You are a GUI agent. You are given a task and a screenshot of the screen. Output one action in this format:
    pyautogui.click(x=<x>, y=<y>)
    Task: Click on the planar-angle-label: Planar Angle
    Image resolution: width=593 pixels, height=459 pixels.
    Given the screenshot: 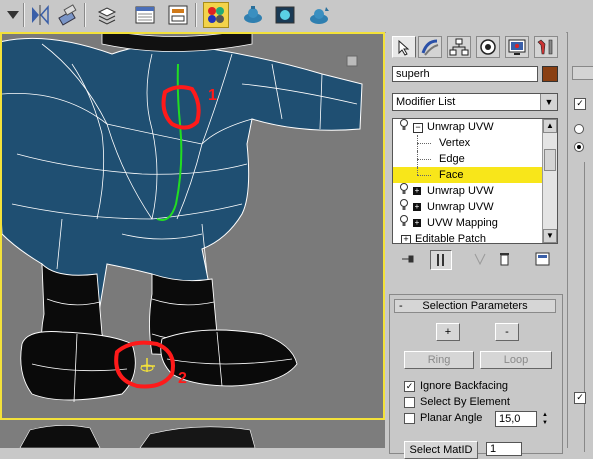 What is the action you would take?
    pyautogui.click(x=451, y=418)
    